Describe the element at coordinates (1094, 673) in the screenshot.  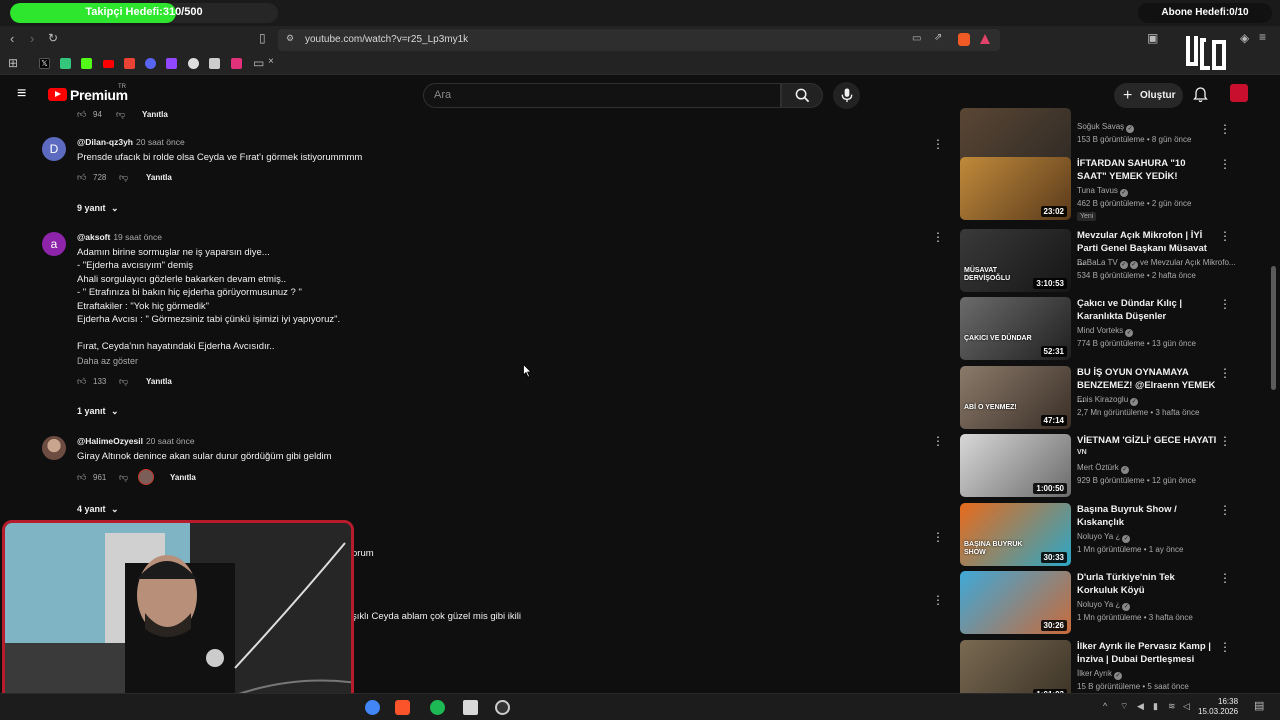
I see `channel-name: İlker Ayrık` at that location.